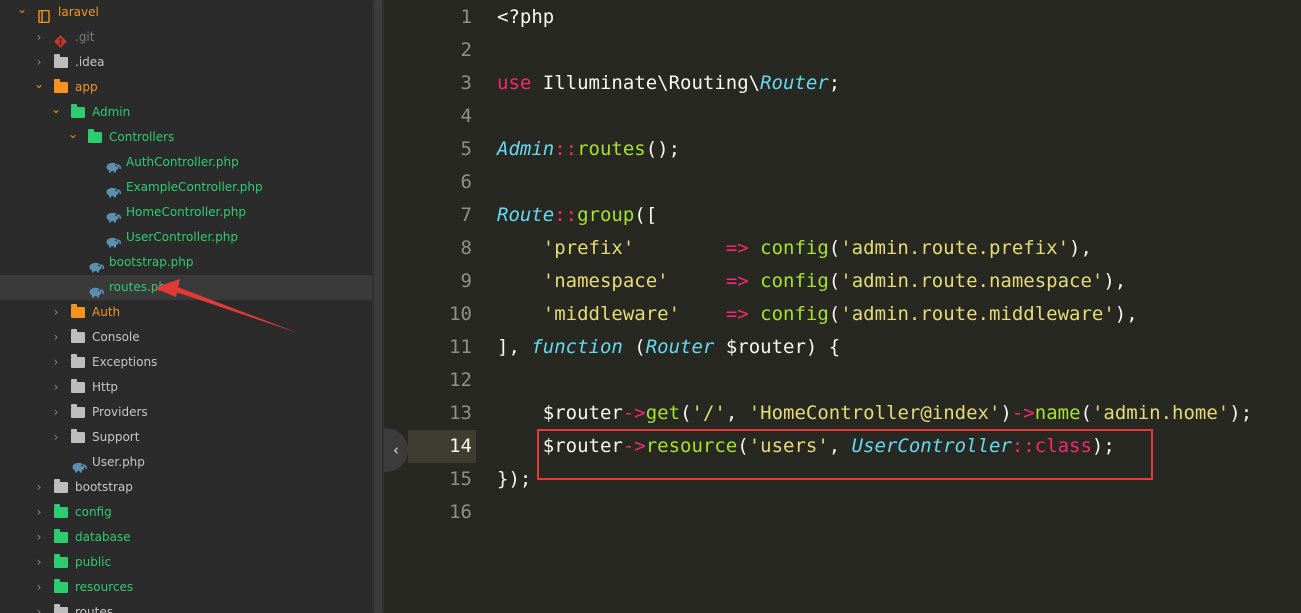 The image size is (1301, 613). I want to click on tree-item-label: .git, so click(85, 37).